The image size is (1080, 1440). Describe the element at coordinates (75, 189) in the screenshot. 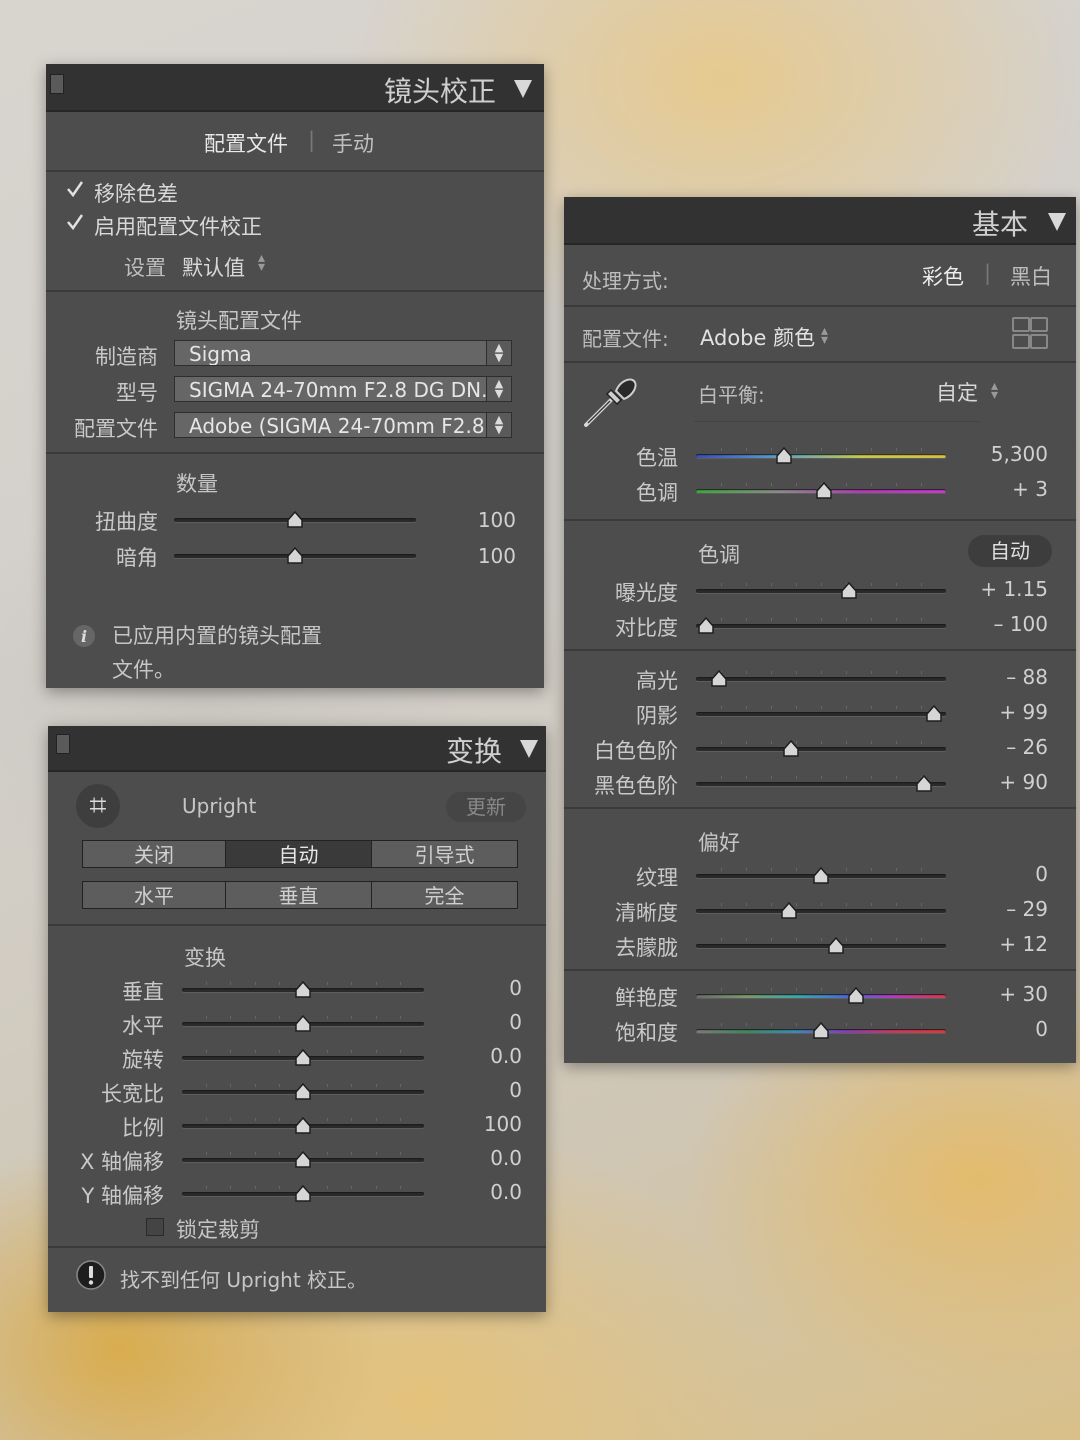

I see `remove-ca-checkbox` at that location.